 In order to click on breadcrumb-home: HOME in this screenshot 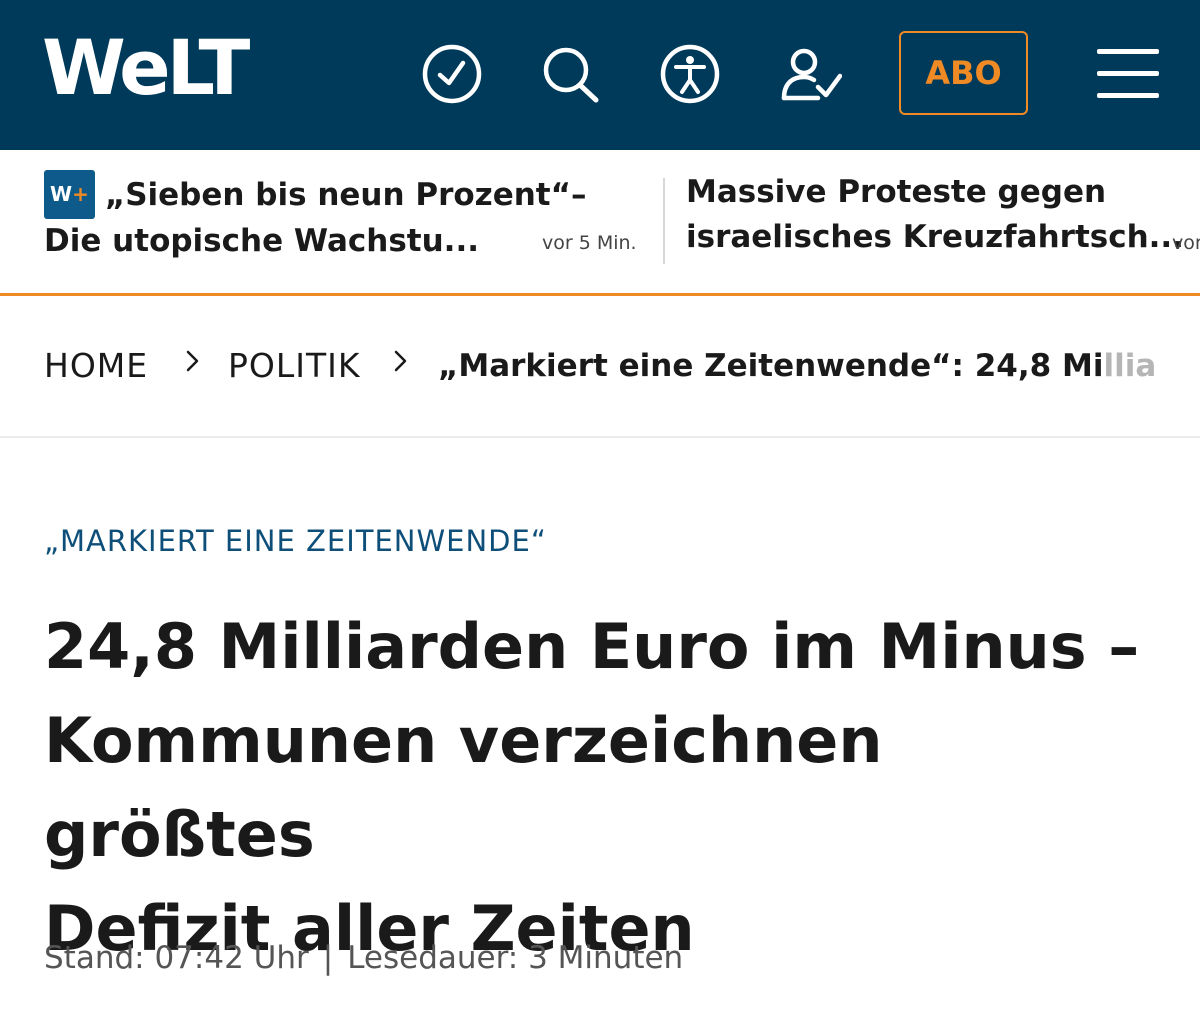, I will do `click(96, 365)`.